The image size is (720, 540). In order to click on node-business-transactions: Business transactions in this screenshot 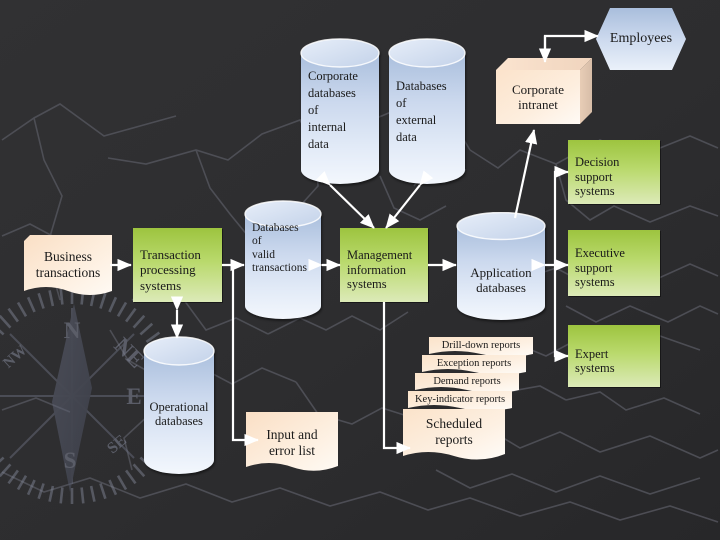, I will do `click(68, 265)`.